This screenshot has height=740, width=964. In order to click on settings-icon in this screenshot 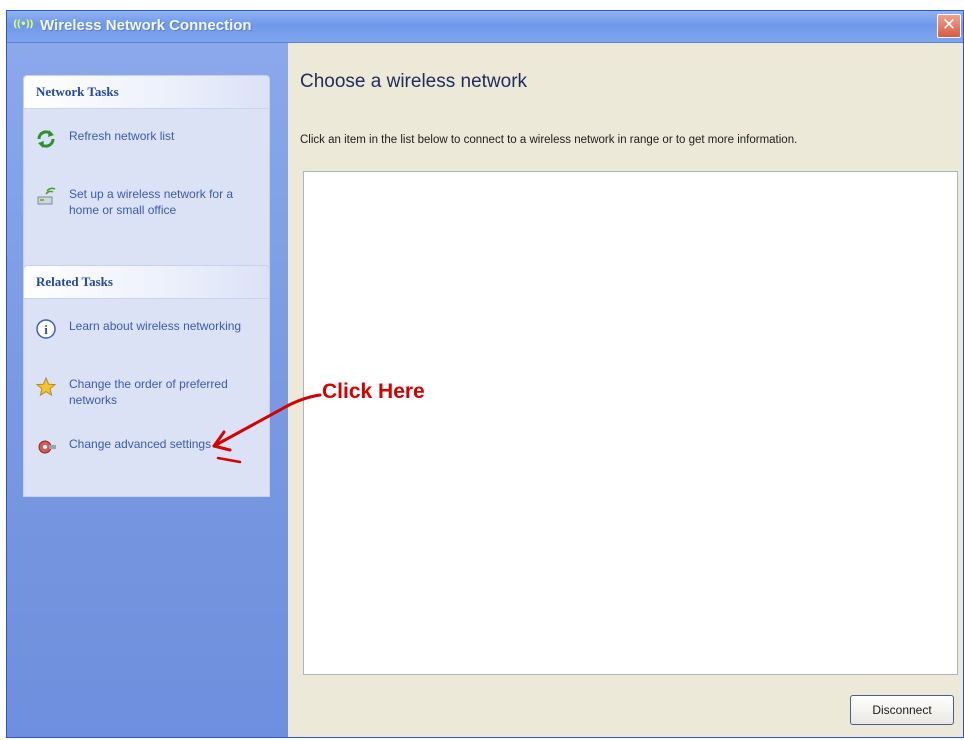, I will do `click(46, 447)`.